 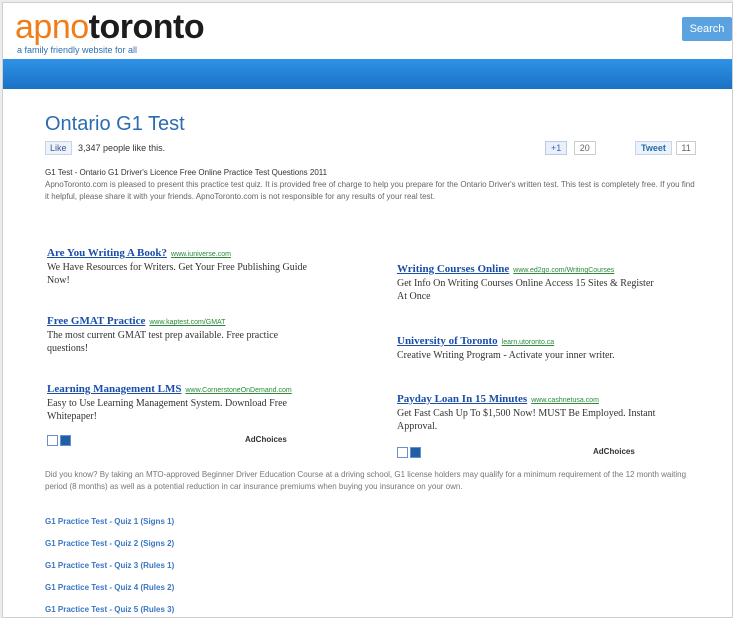 What do you see at coordinates (114, 389) in the screenshot?
I see `ad-title: Learning Management LMS` at bounding box center [114, 389].